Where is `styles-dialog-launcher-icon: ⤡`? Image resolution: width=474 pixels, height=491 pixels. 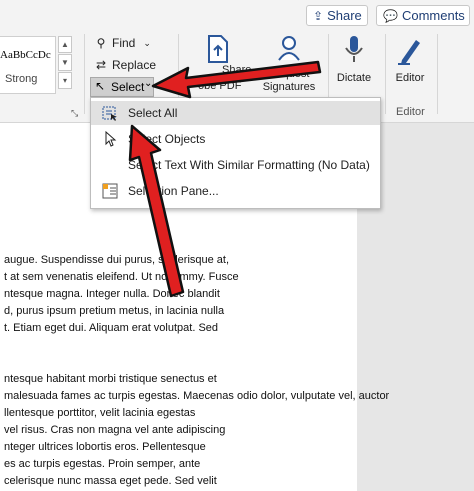
styles-dialog-launcher-icon: ⤡ is located at coordinates (74, 113).